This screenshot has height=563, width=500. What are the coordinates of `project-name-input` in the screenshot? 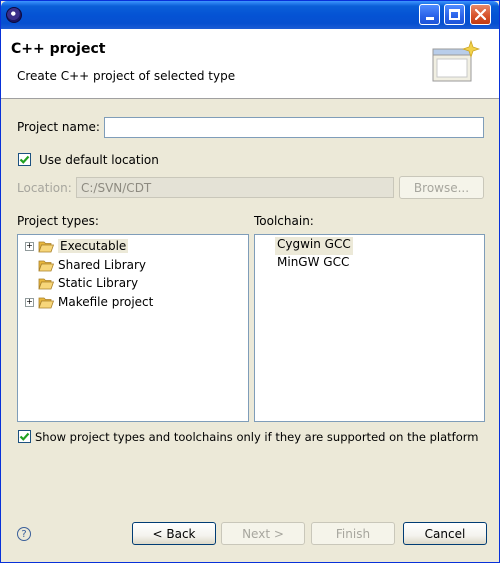 It's located at (294, 127).